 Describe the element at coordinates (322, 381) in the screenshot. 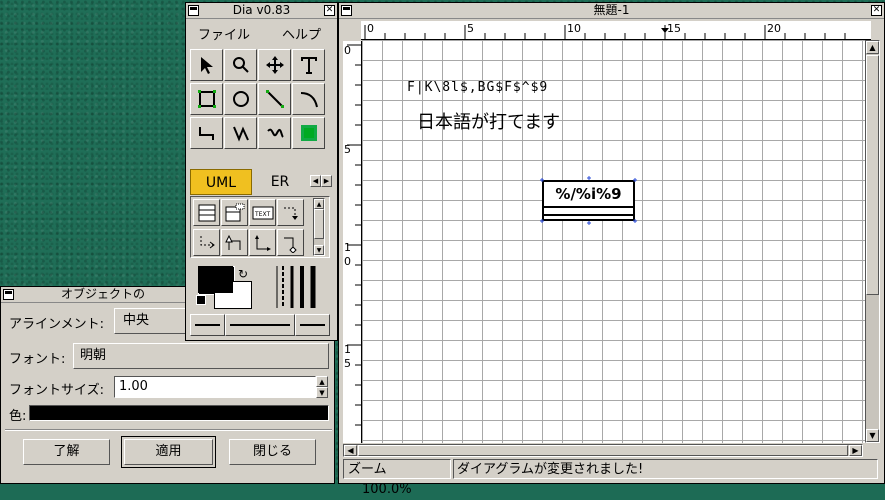

I see `spin-up-icon: ▲` at that location.